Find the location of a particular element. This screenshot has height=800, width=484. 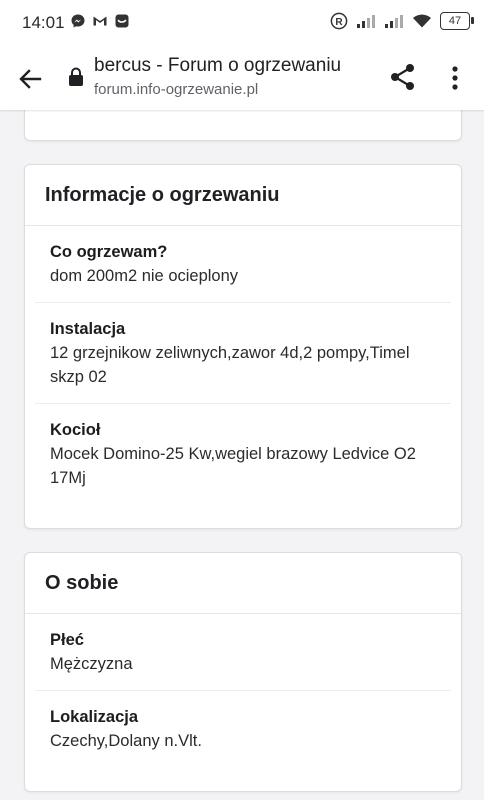

field-value: Mężczyzna is located at coordinates (91, 664).